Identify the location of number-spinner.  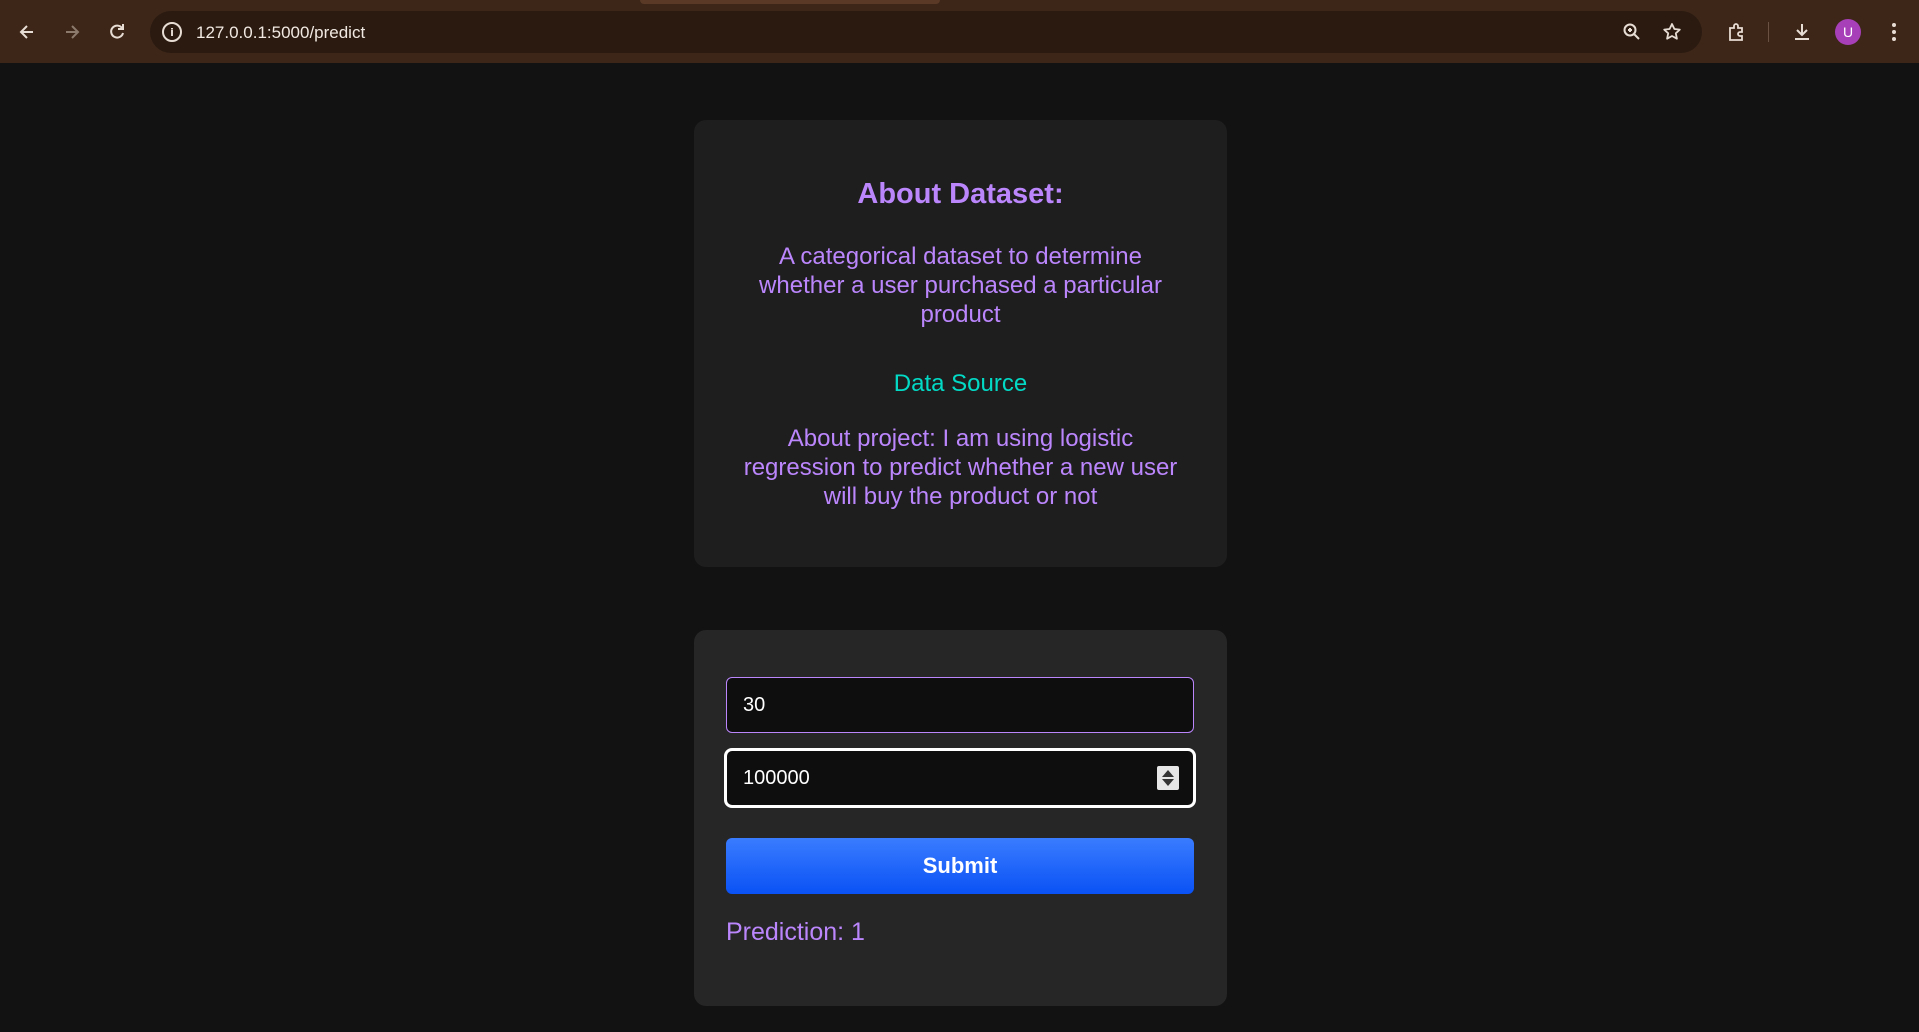
(1168, 778).